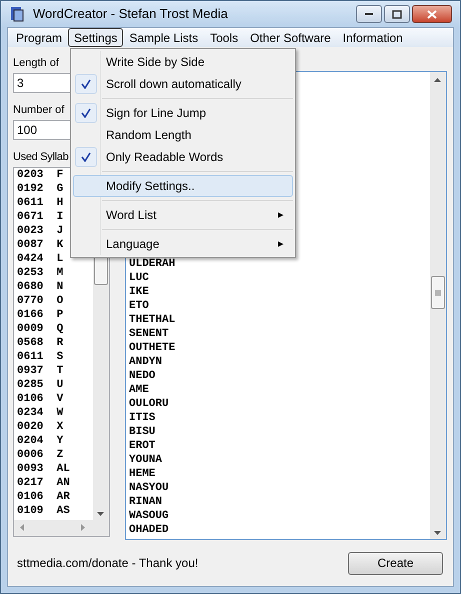 The image size is (461, 594). What do you see at coordinates (40, 259) in the screenshot?
I see `syllable-entry: 0424 L` at bounding box center [40, 259].